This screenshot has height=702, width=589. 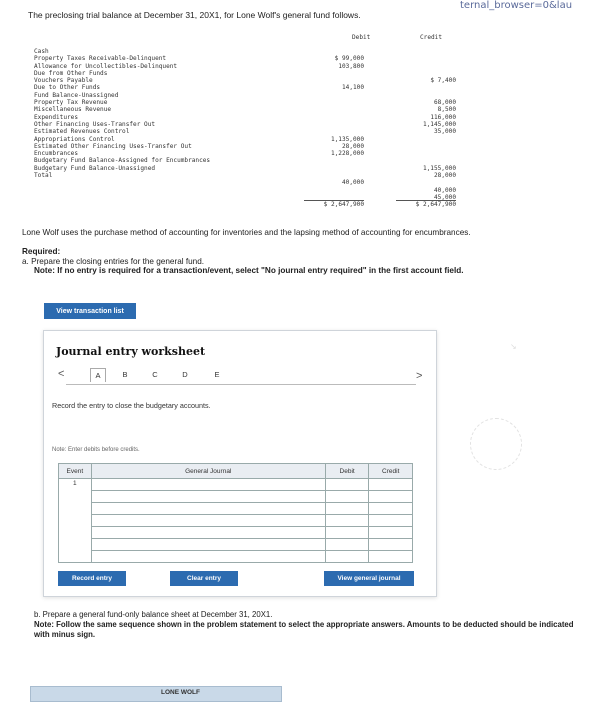 What do you see at coordinates (242, 377) in the screenshot?
I see `worksheet-tab-nav: < A B C D E >` at bounding box center [242, 377].